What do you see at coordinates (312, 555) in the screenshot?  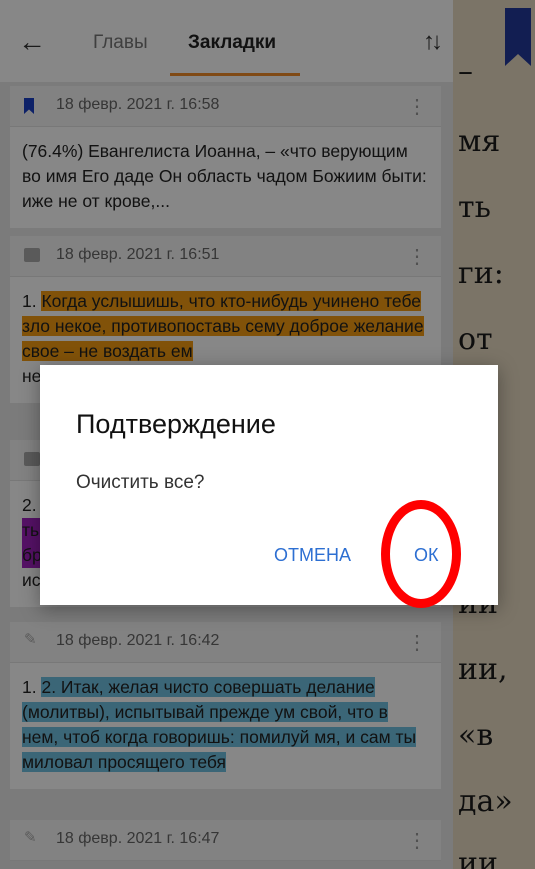 I see `cancel-button: ОТМЕНА` at bounding box center [312, 555].